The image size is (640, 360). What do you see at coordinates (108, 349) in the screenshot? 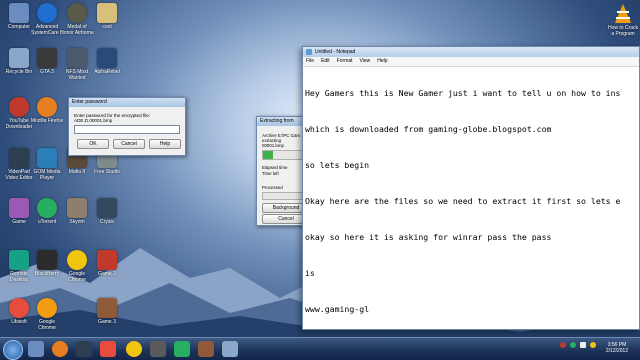
I see `taskbar-media-icon` at bounding box center [108, 349].